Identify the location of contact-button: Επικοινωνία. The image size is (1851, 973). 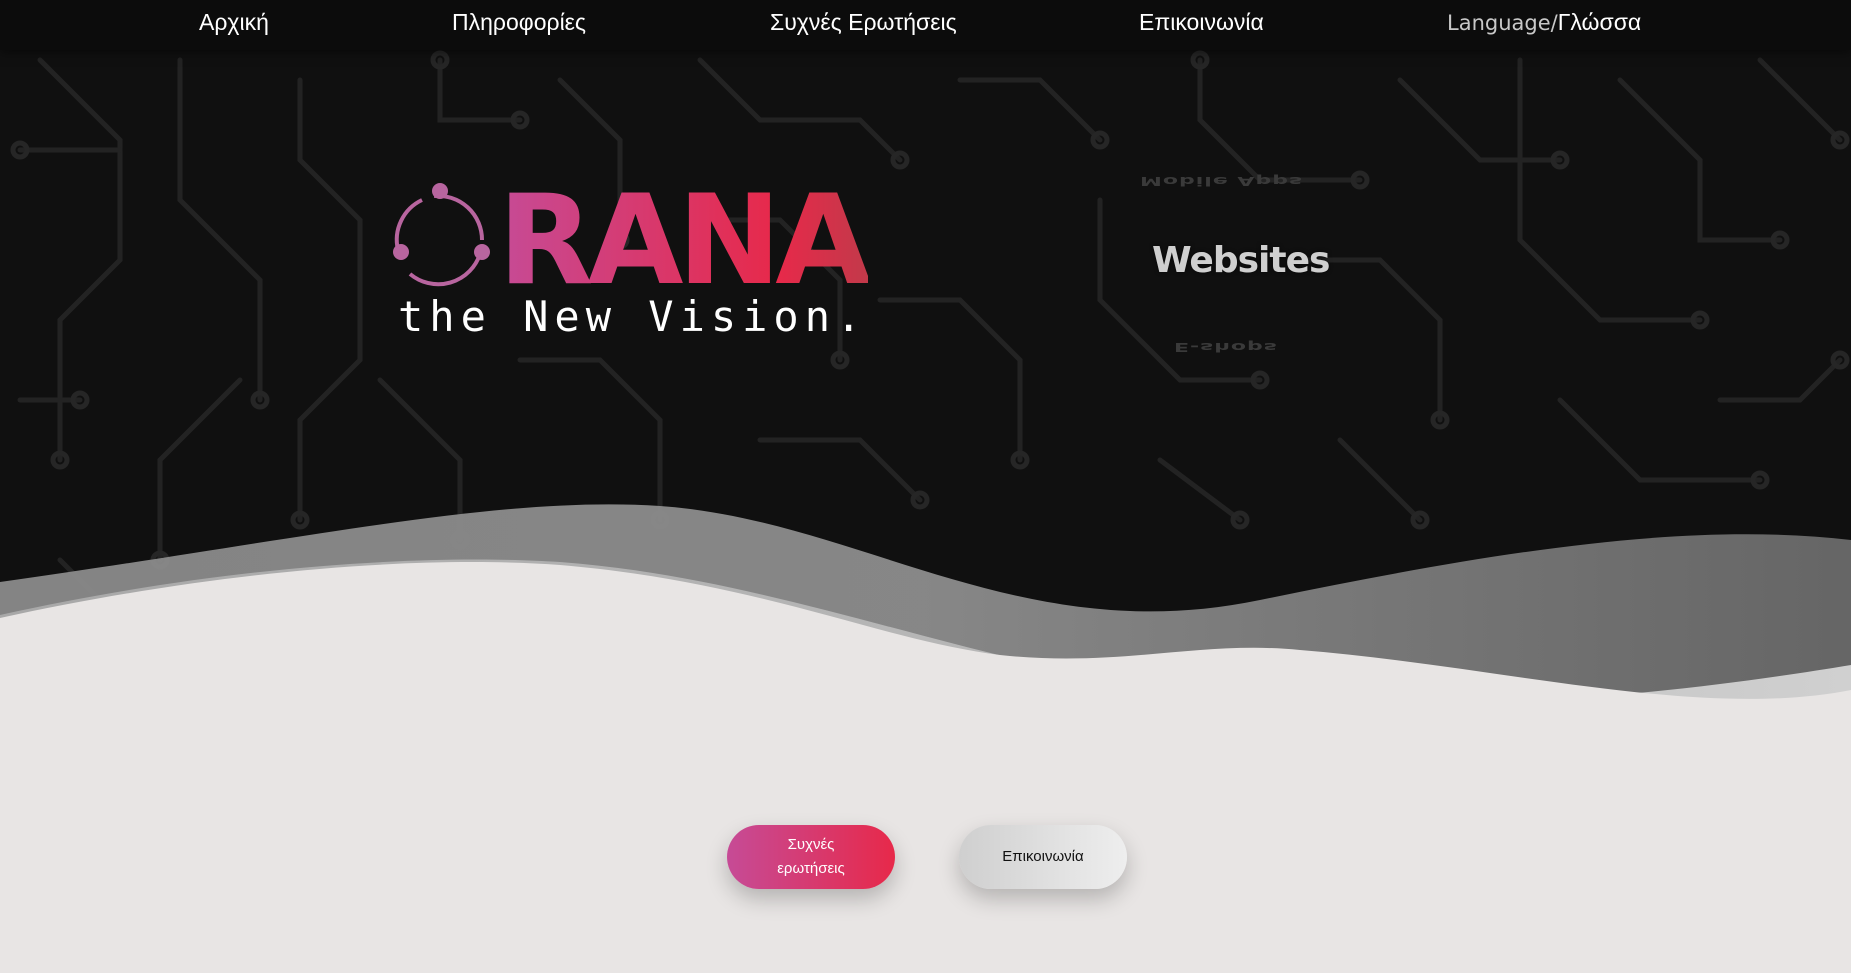
(1043, 857).